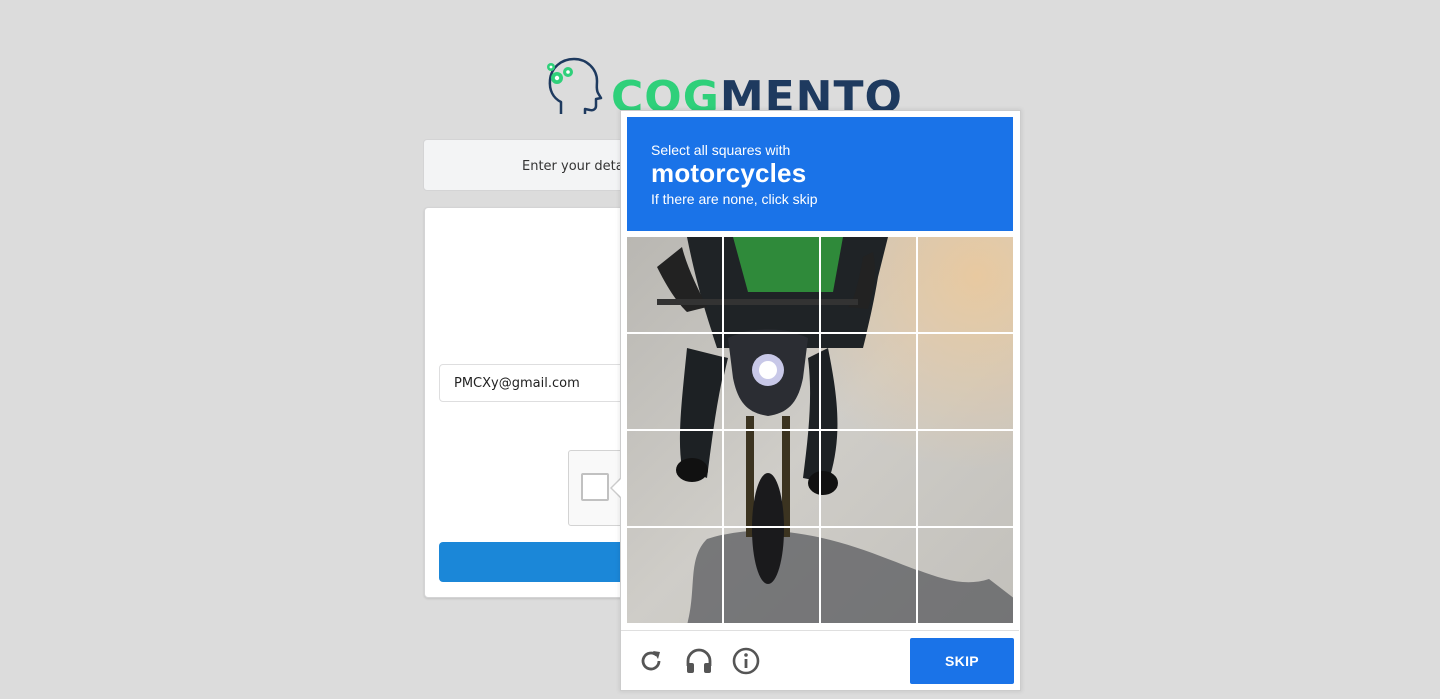 This screenshot has width=1440, height=699. What do you see at coordinates (721, 150) in the screenshot?
I see `challenge-instruction: Select all squares with` at bounding box center [721, 150].